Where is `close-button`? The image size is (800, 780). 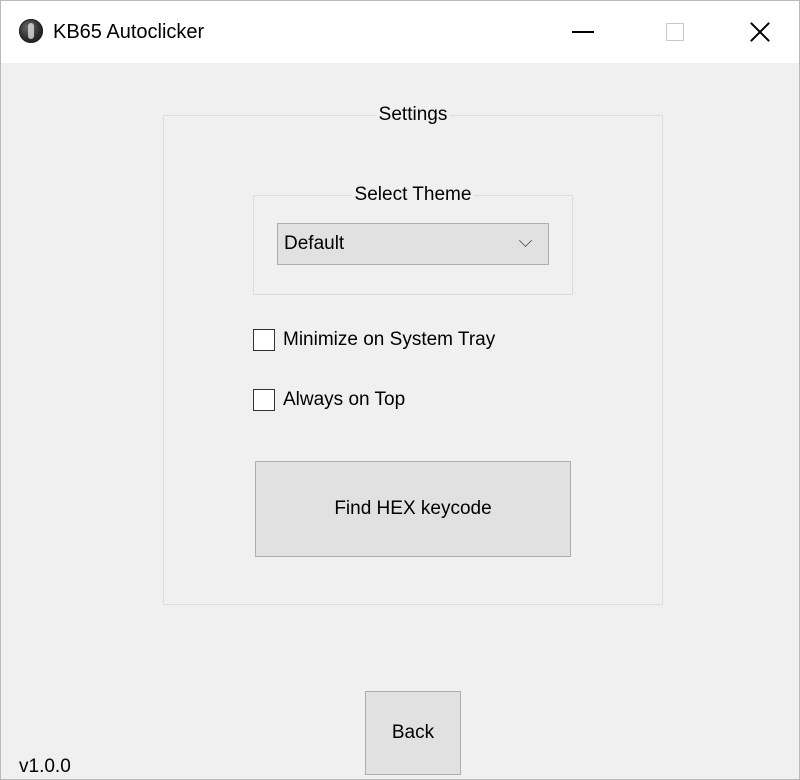
close-button is located at coordinates (760, 32).